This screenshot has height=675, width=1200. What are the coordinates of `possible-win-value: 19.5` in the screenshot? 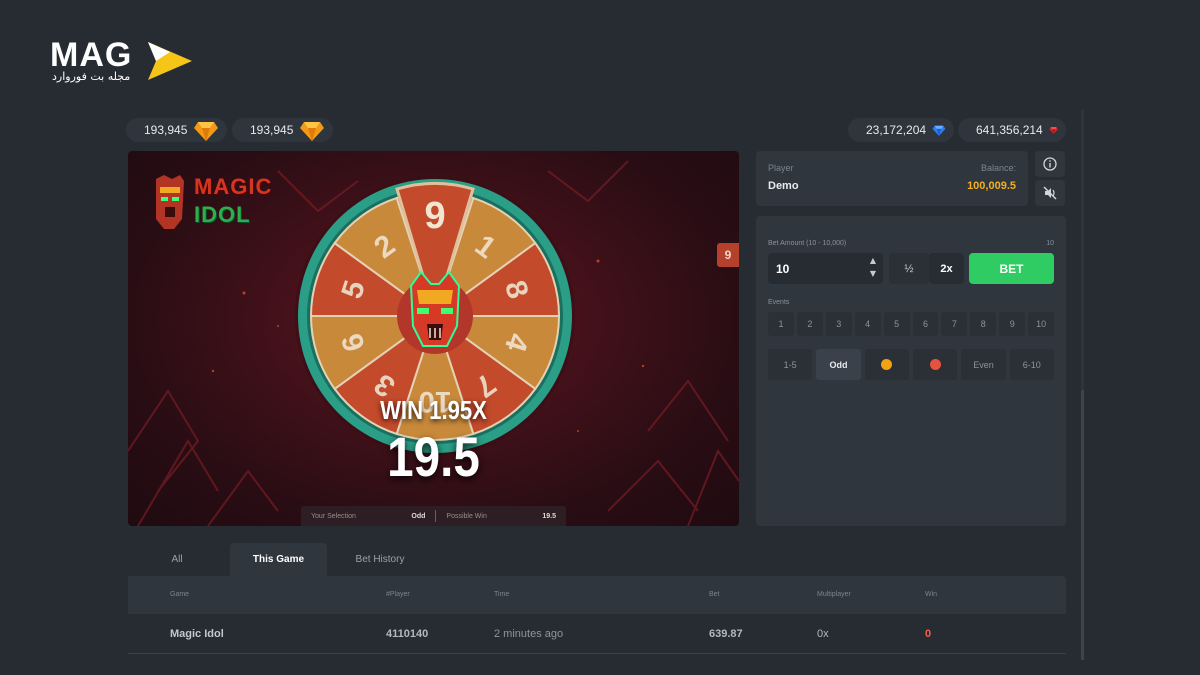 It's located at (549, 516).